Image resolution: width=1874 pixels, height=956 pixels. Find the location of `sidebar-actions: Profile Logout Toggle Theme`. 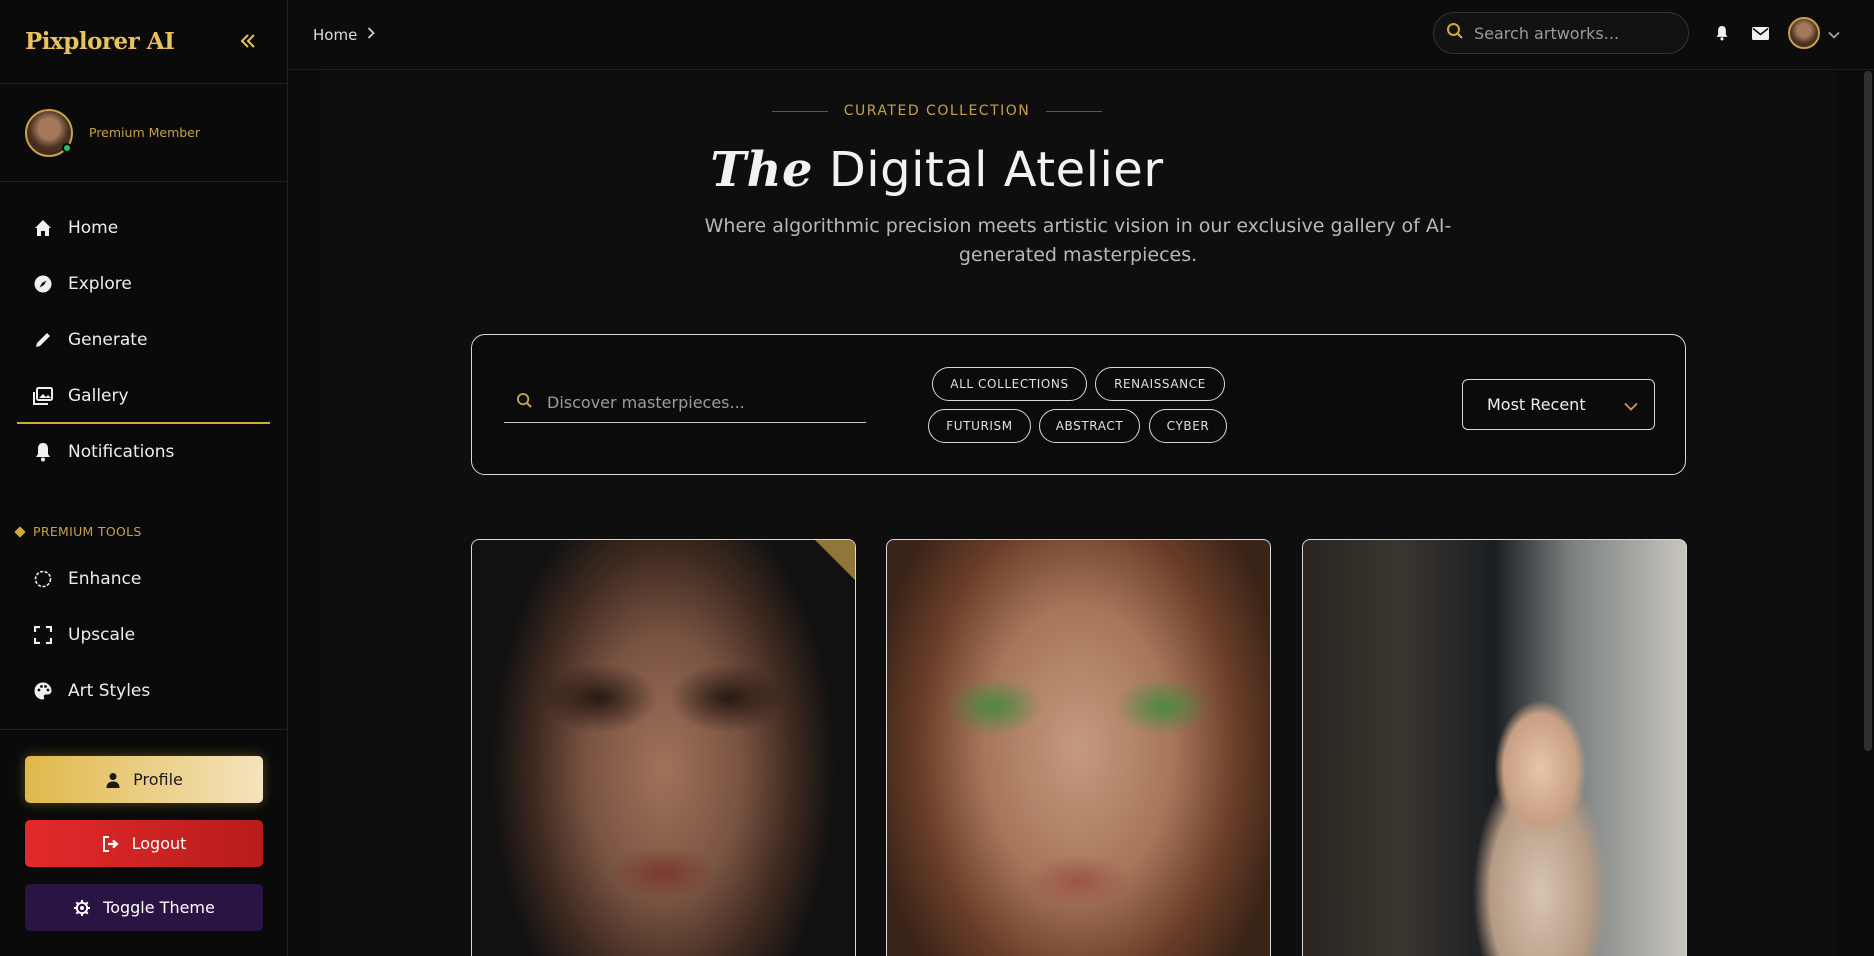

sidebar-actions: Profile Logout Toggle Theme is located at coordinates (143, 838).